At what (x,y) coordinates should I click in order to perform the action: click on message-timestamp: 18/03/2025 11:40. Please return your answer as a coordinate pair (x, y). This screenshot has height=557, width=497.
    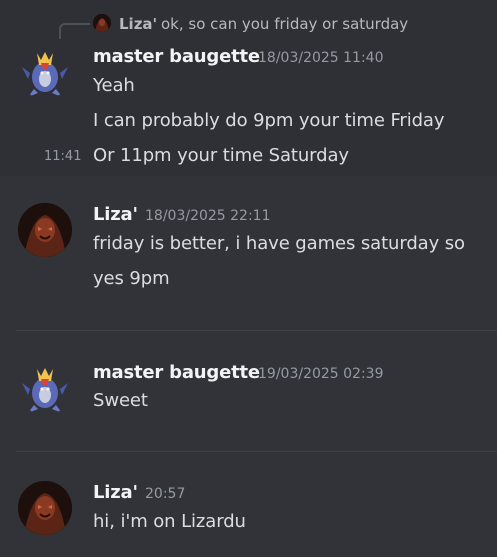
    Looking at the image, I should click on (321, 58).